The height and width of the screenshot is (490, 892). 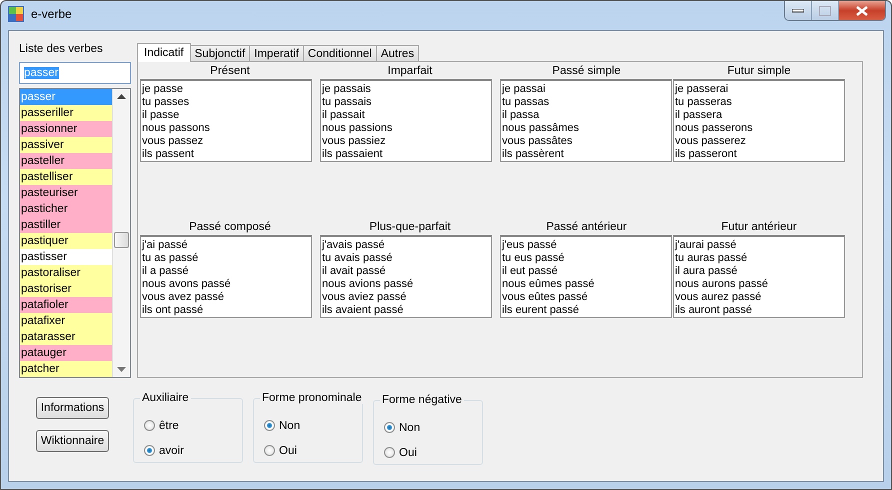 What do you see at coordinates (66, 337) in the screenshot?
I see `verb-list-item: patarasser` at bounding box center [66, 337].